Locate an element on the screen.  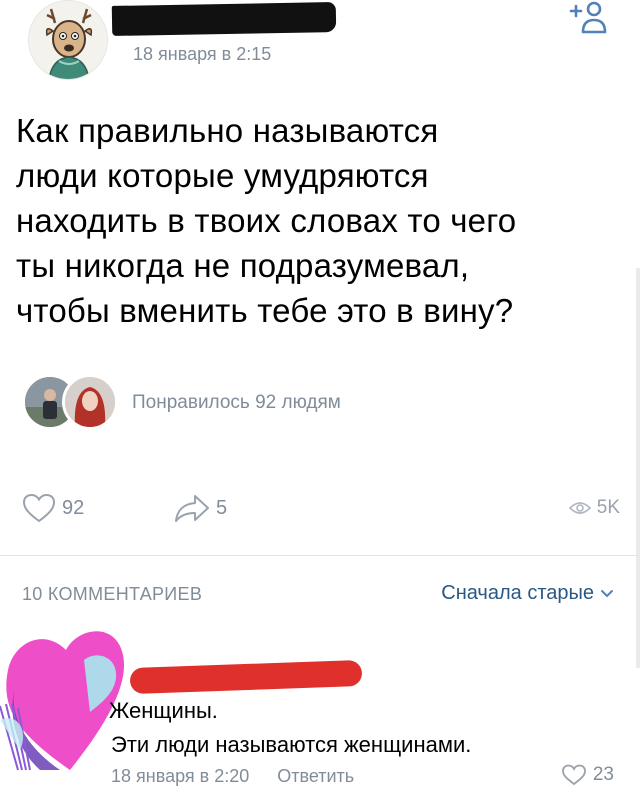
views-counter: 5K is located at coordinates (594, 508).